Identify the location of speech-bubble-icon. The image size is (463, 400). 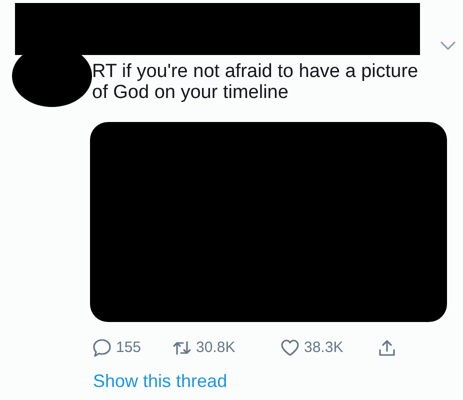
(102, 348).